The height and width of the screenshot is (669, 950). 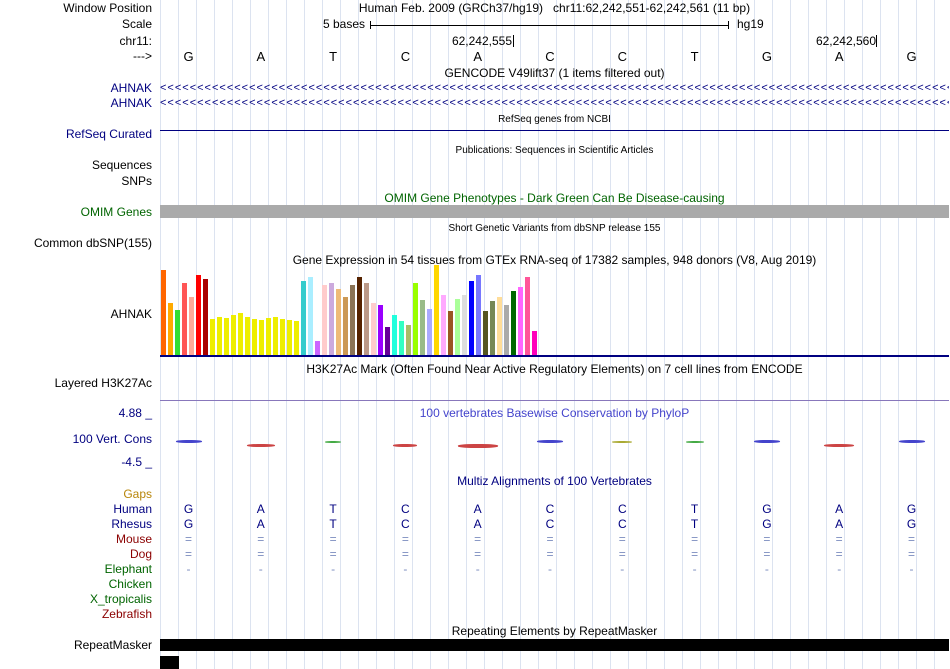 What do you see at coordinates (513, 41) in the screenshot?
I see `ruler-tick` at bounding box center [513, 41].